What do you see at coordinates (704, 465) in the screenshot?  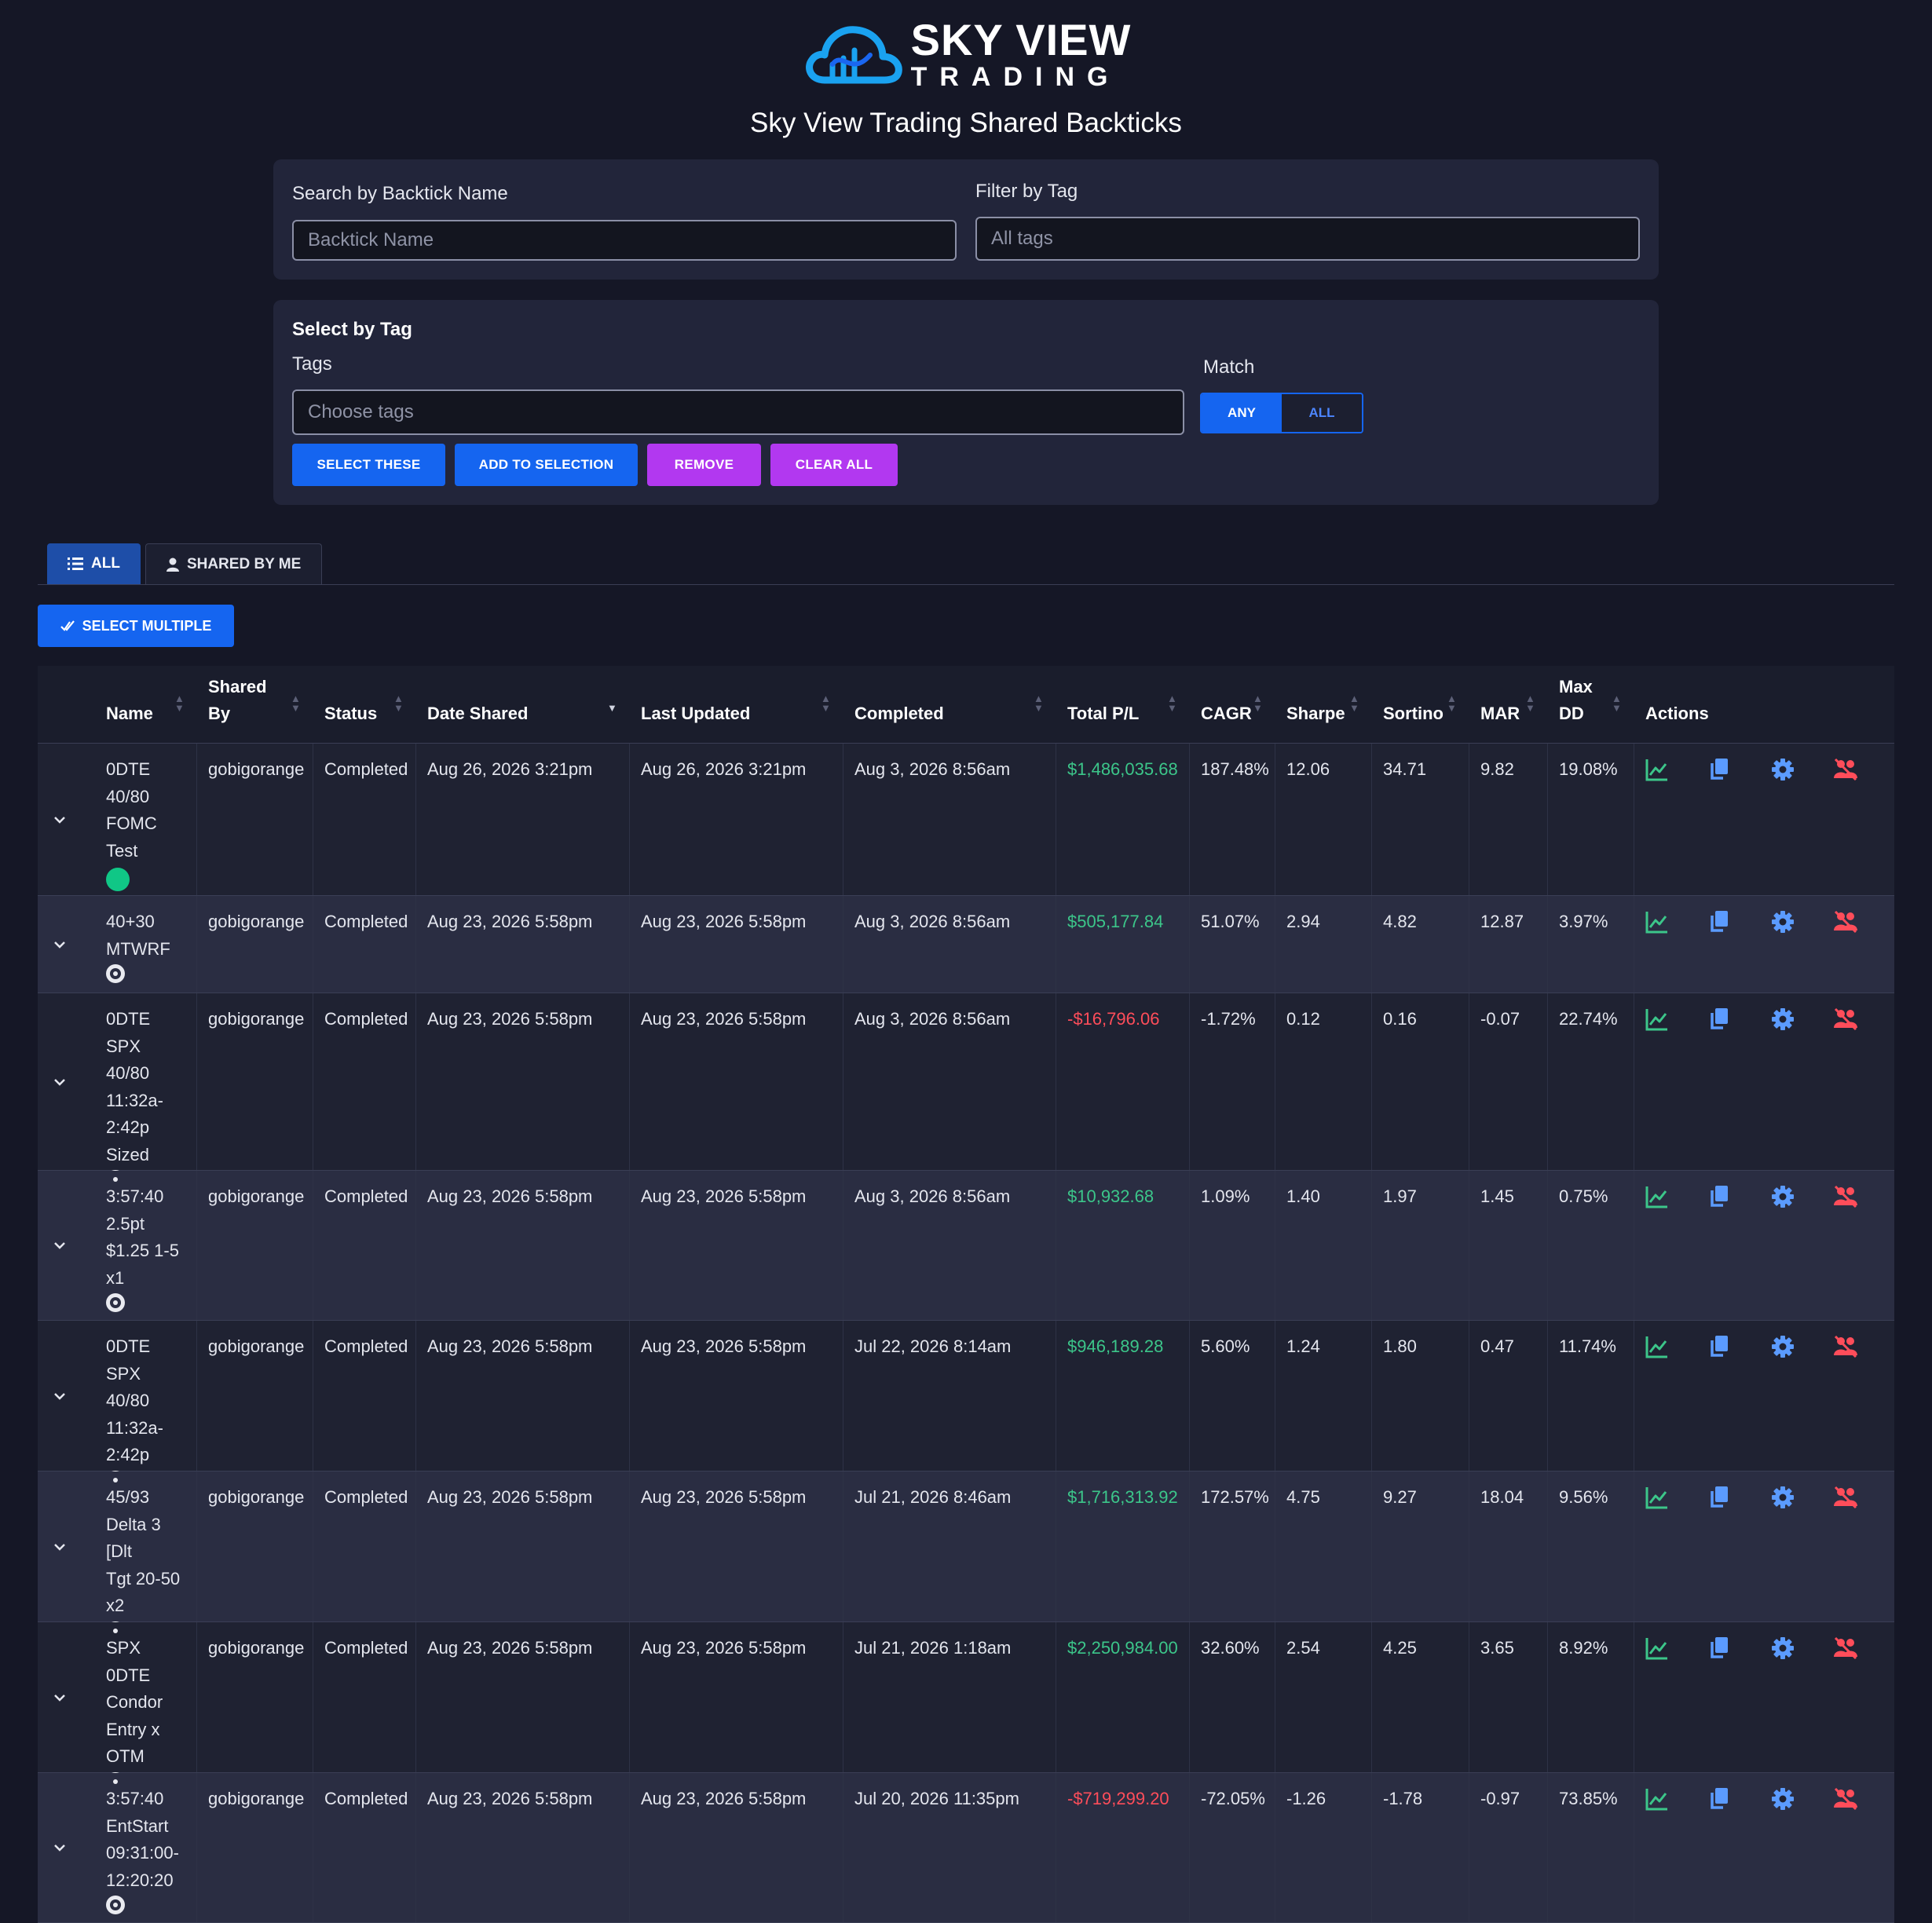 I see `remove-button: REMOVE` at bounding box center [704, 465].